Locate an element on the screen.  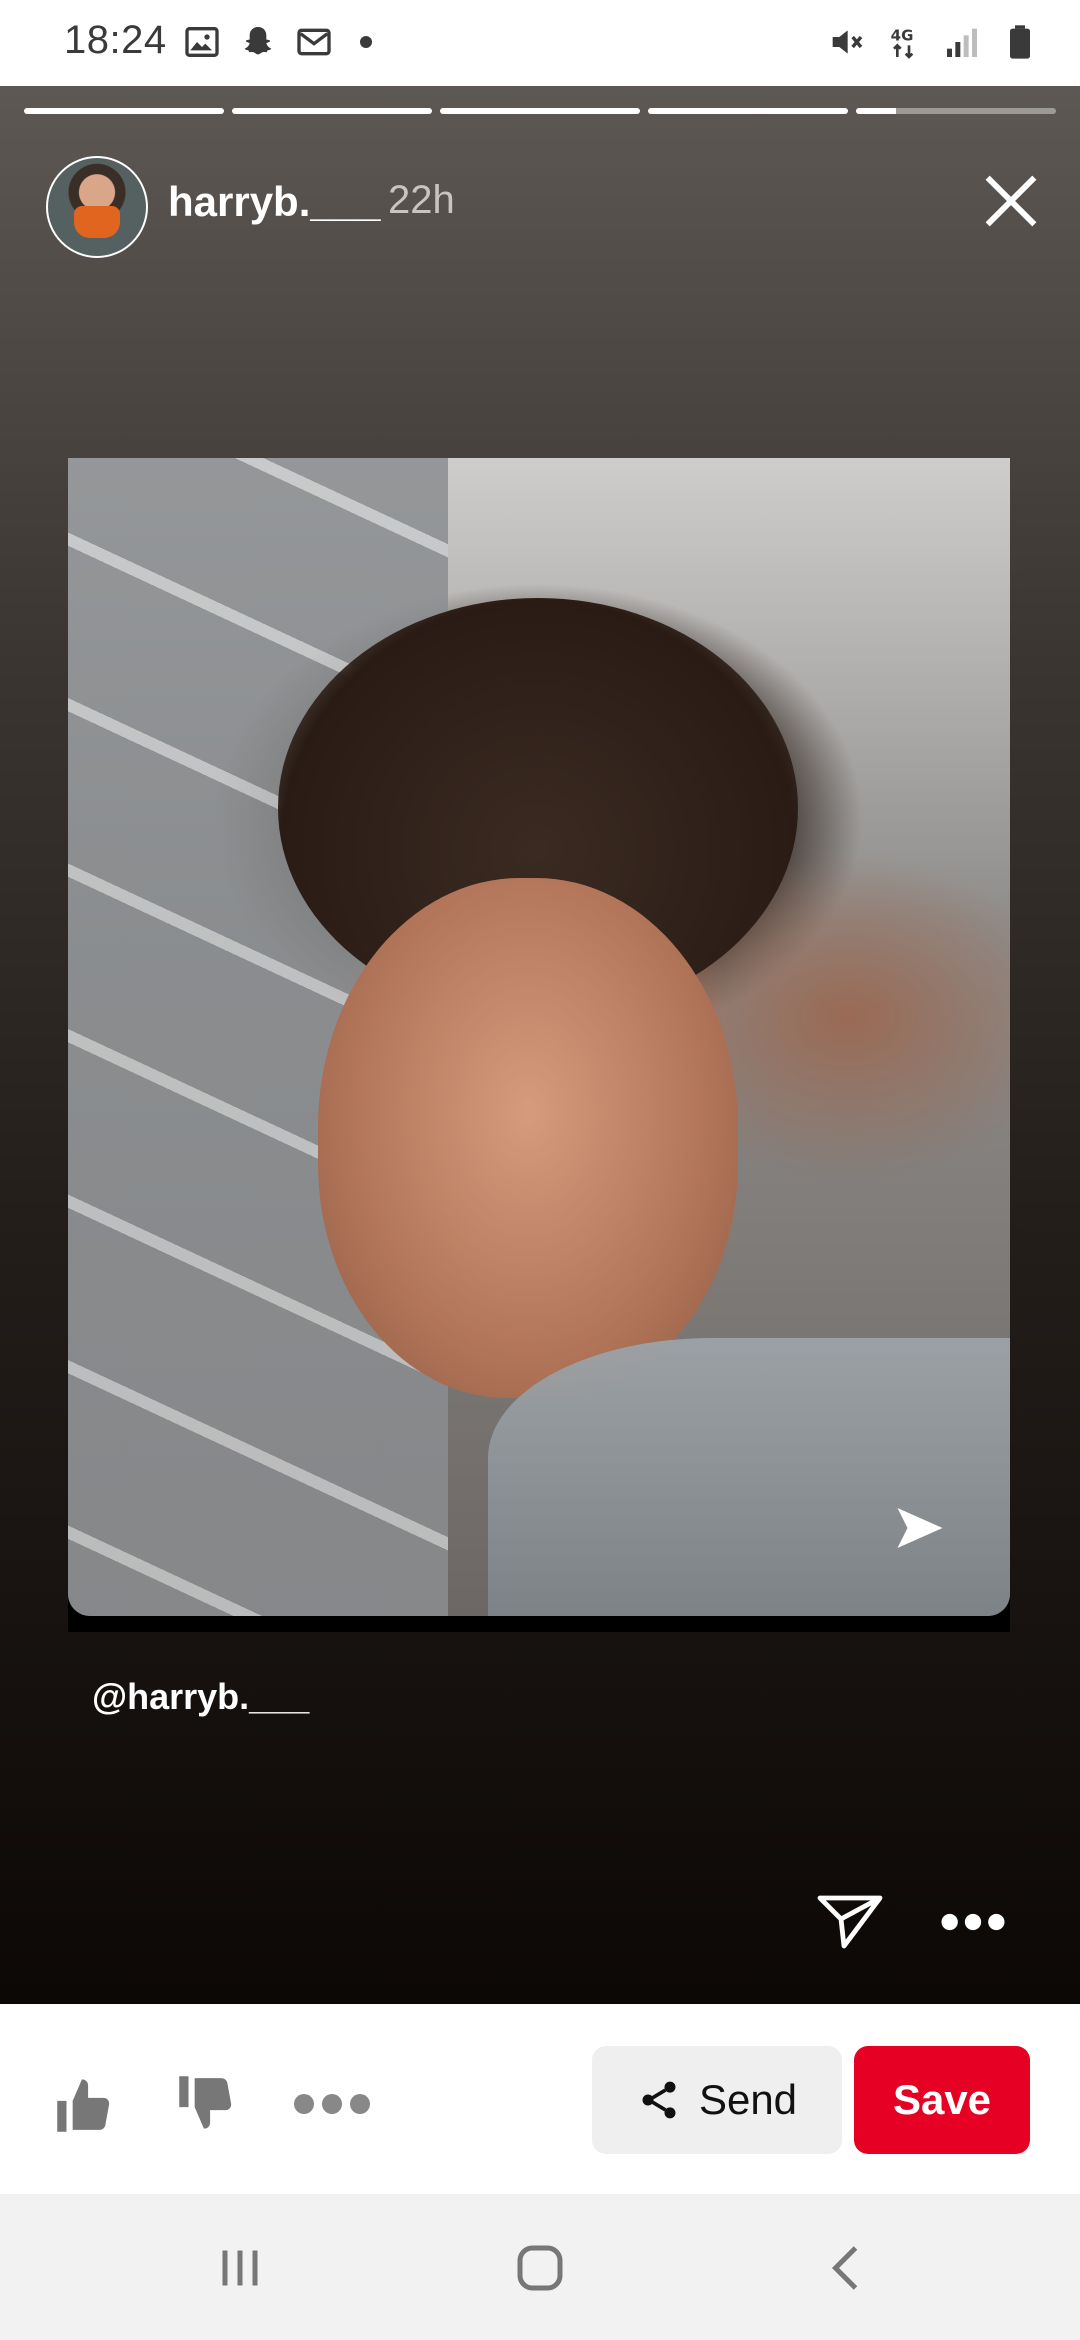
notification-dot-icon is located at coordinates (366, 42).